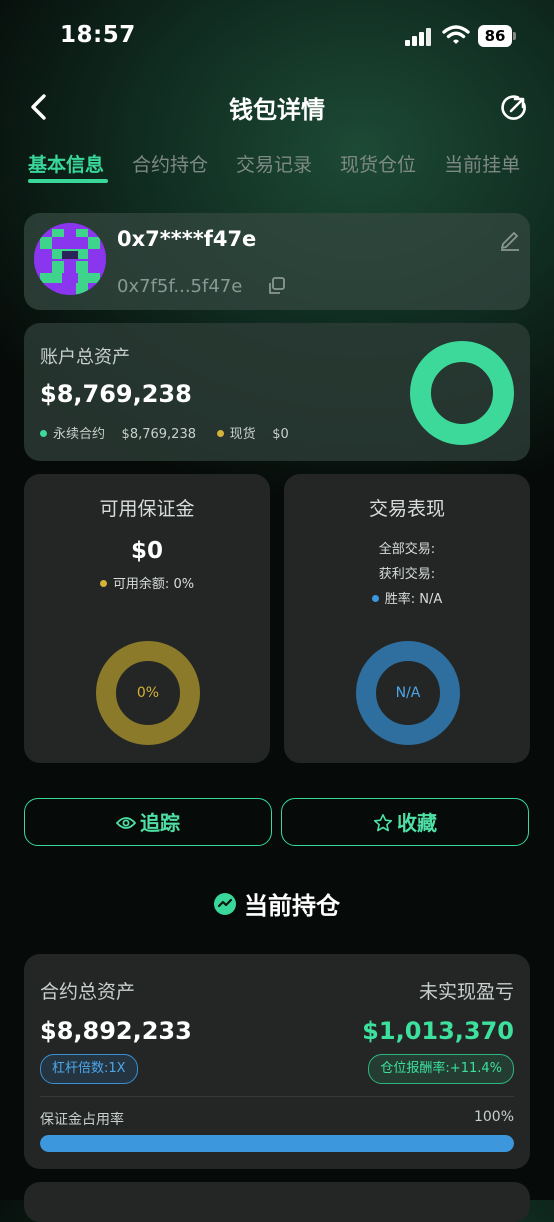 The width and height of the screenshot is (554, 1222). I want to click on trade-performance-card: 交易表现 全部交易: 获利交易: 胜率: N/A N/A, so click(407, 618).